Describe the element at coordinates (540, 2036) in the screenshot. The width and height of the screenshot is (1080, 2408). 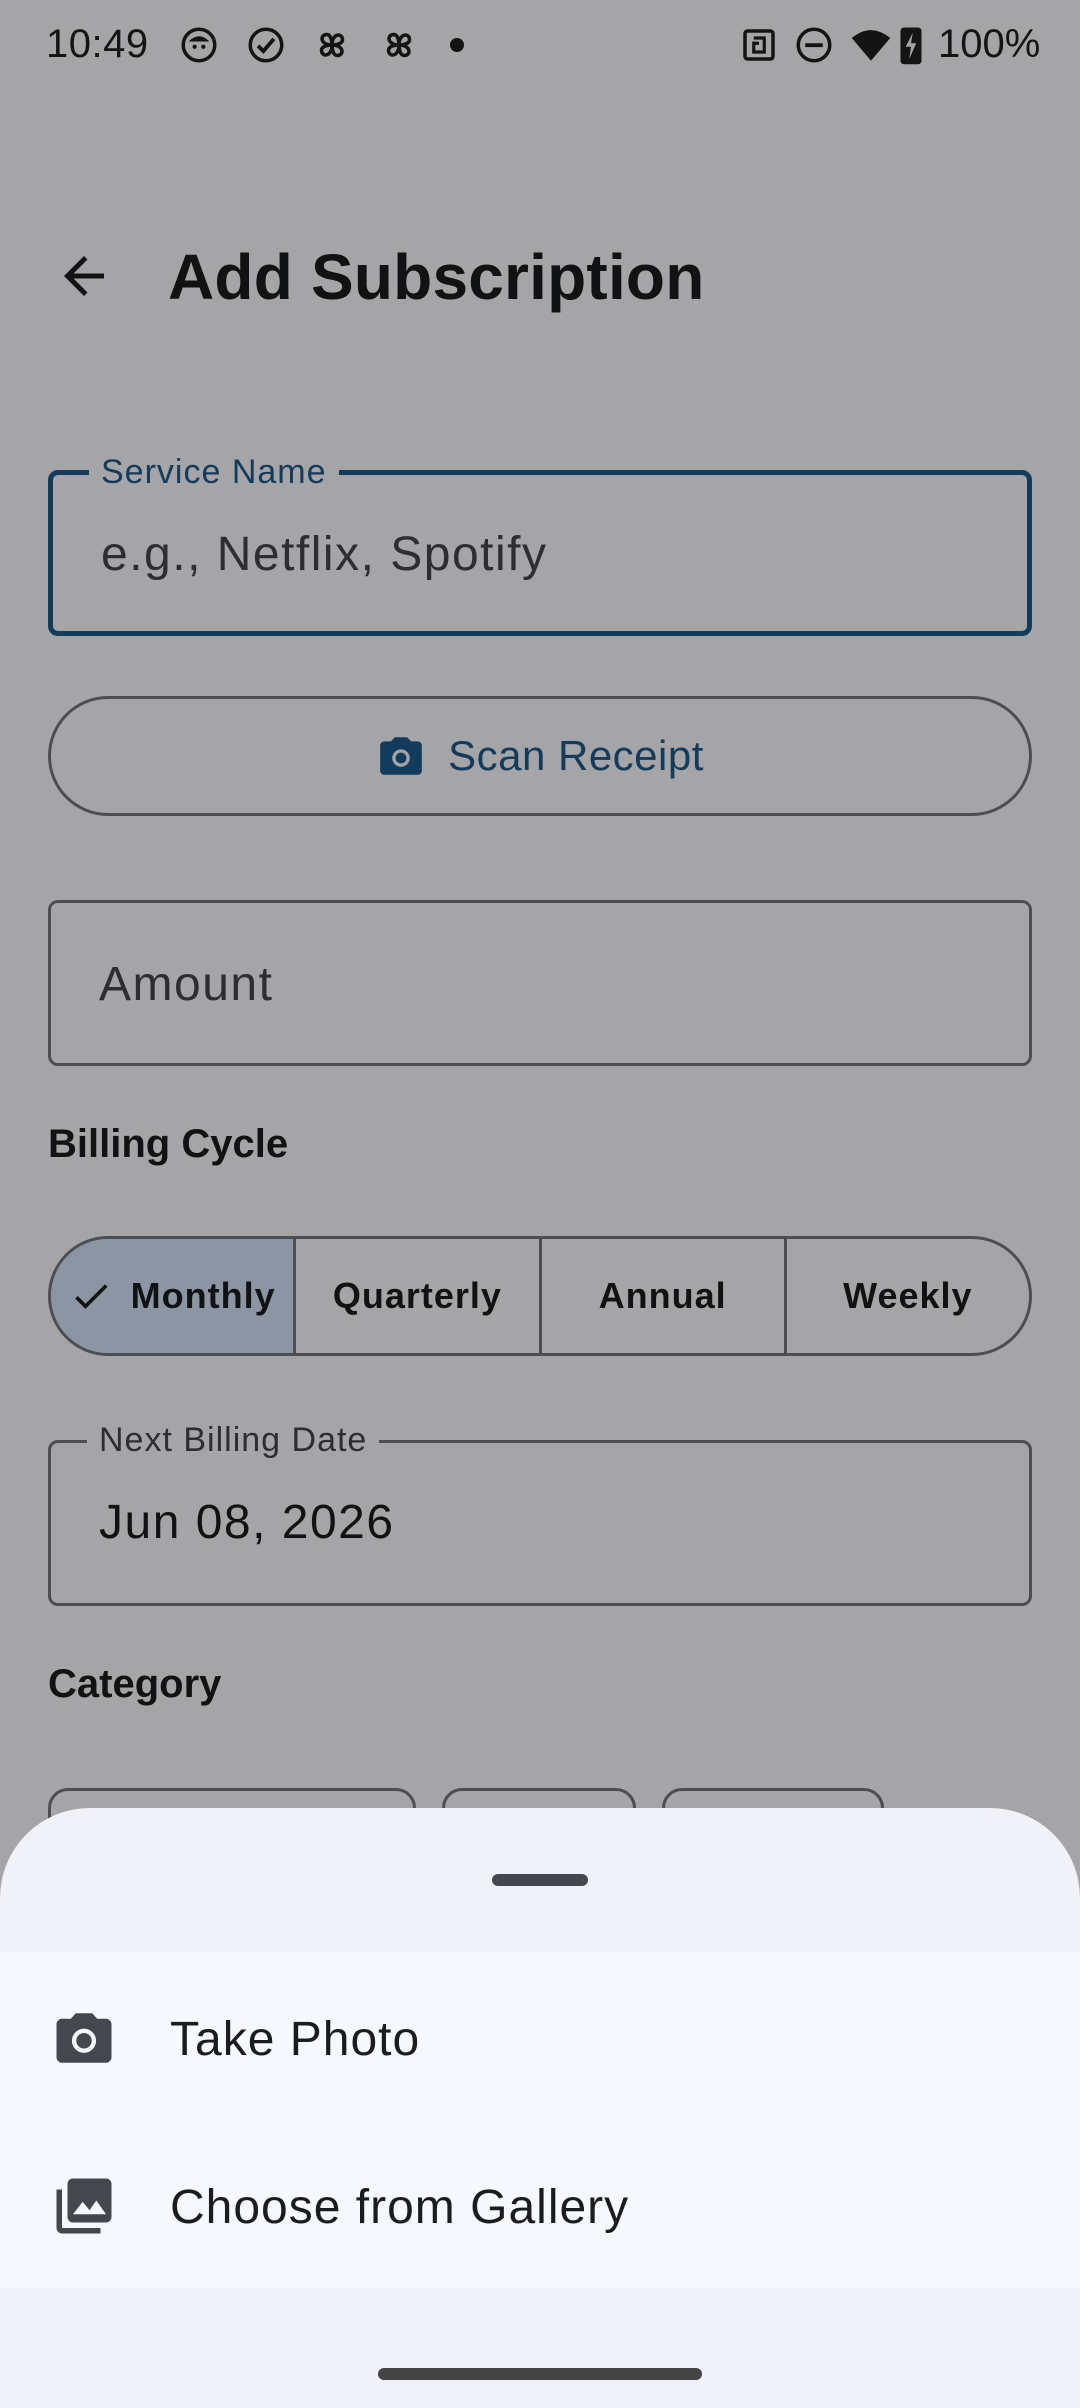
I see `take-photo-option: Take Photo` at that location.